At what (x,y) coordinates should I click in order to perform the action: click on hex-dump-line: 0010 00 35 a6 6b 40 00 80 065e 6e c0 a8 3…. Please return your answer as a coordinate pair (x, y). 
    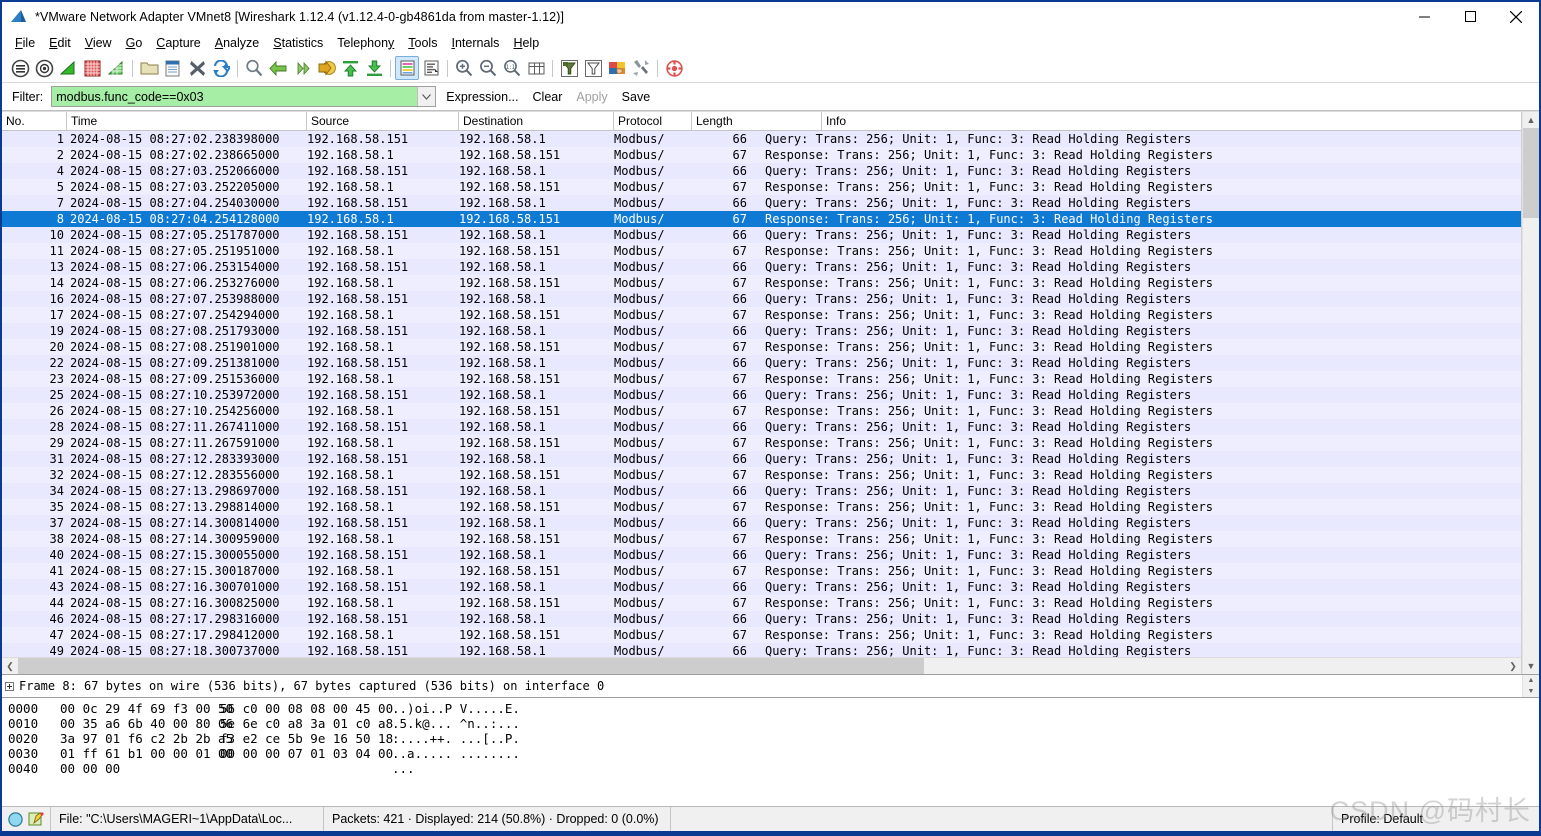
    Looking at the image, I should click on (773, 723).